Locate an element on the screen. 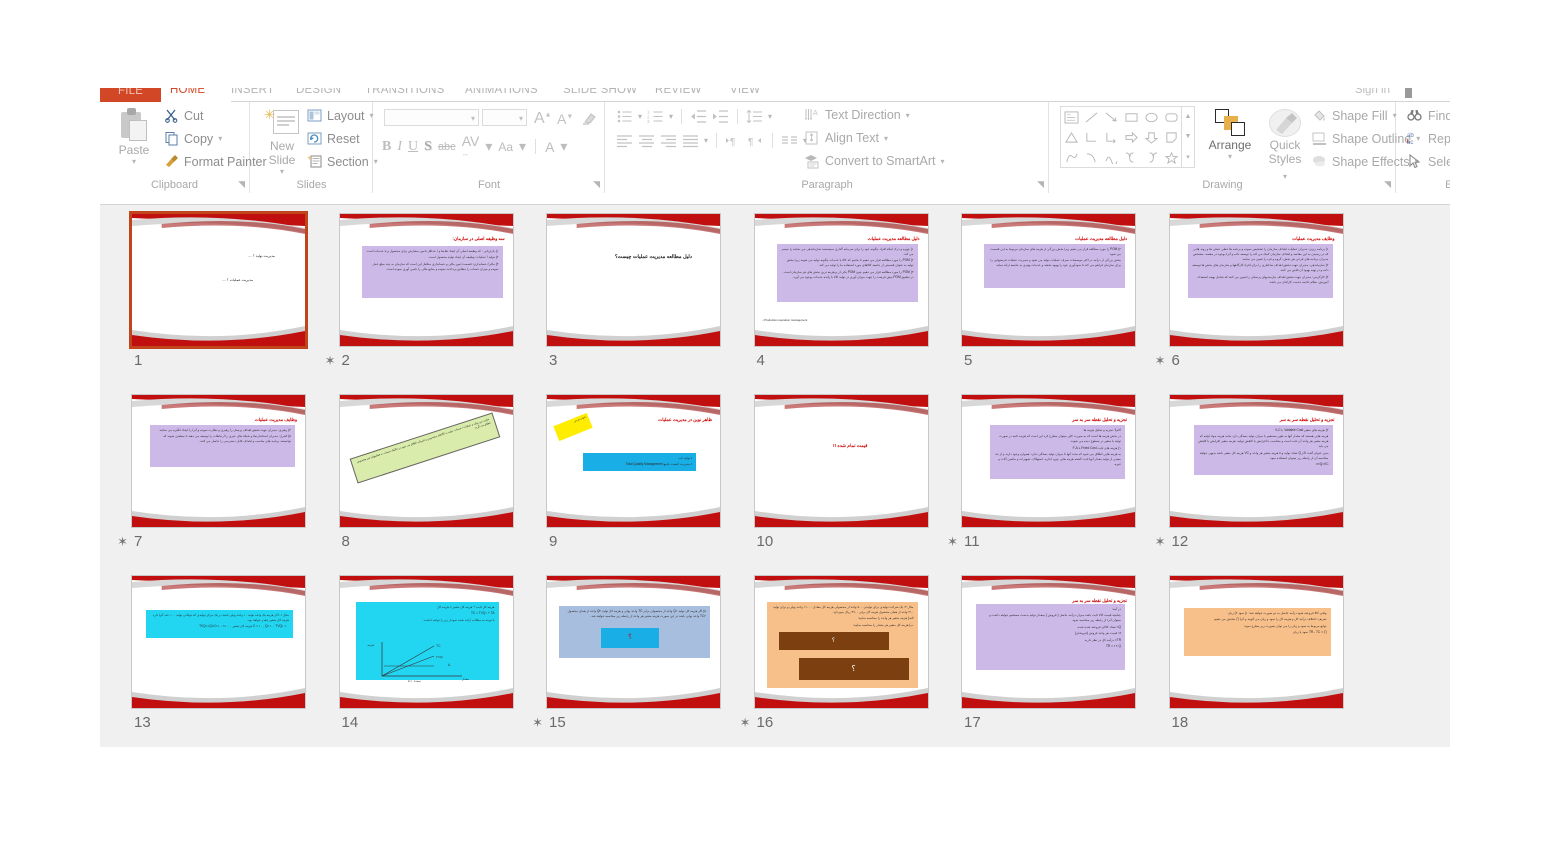 This screenshot has height=851, width=1550. character-spacing-chevron-down-icon: ▾ is located at coordinates (488, 146).